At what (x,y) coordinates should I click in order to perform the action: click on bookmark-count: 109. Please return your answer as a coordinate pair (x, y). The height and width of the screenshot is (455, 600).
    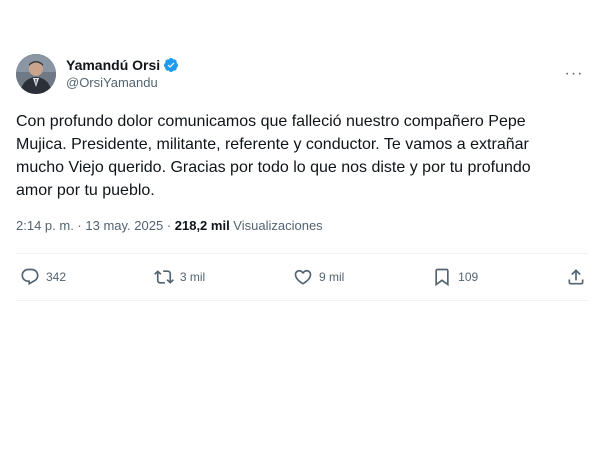
    Looking at the image, I should click on (468, 277).